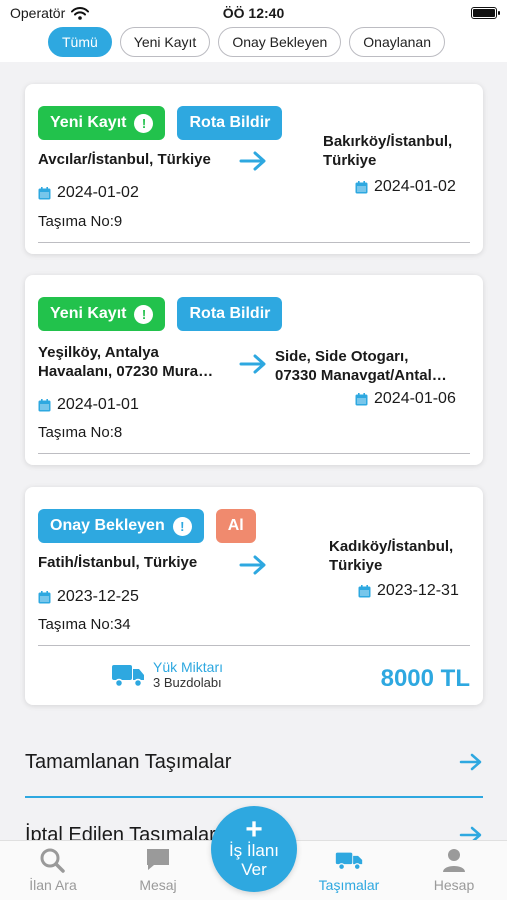 The image size is (507, 900). Describe the element at coordinates (88, 405) in the screenshot. I see `origin-date: 2024-01-01` at that location.